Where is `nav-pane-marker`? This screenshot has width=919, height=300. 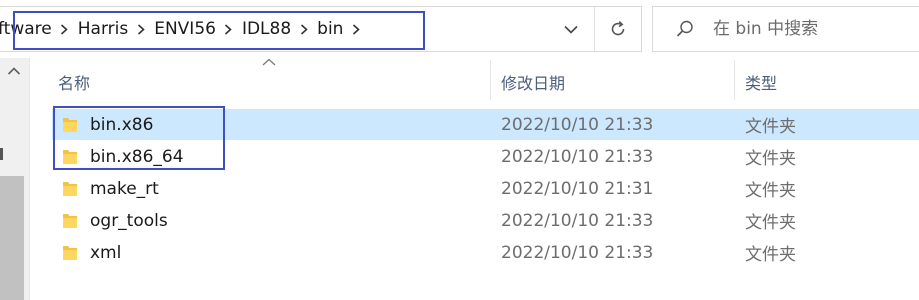 nav-pane-marker is located at coordinates (1, 154).